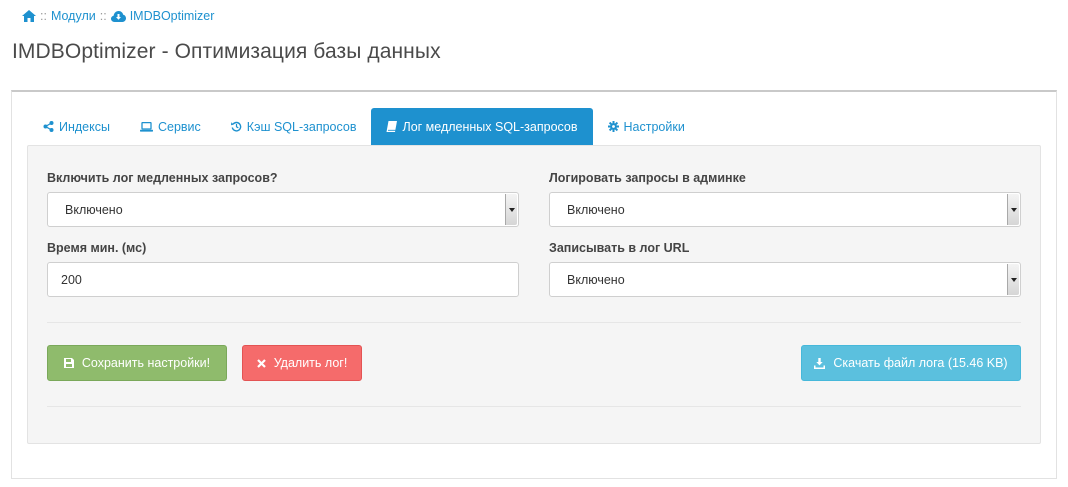 The width and height of the screenshot is (1068, 487). What do you see at coordinates (71, 279) in the screenshot?
I see `min-time-value: 200` at bounding box center [71, 279].